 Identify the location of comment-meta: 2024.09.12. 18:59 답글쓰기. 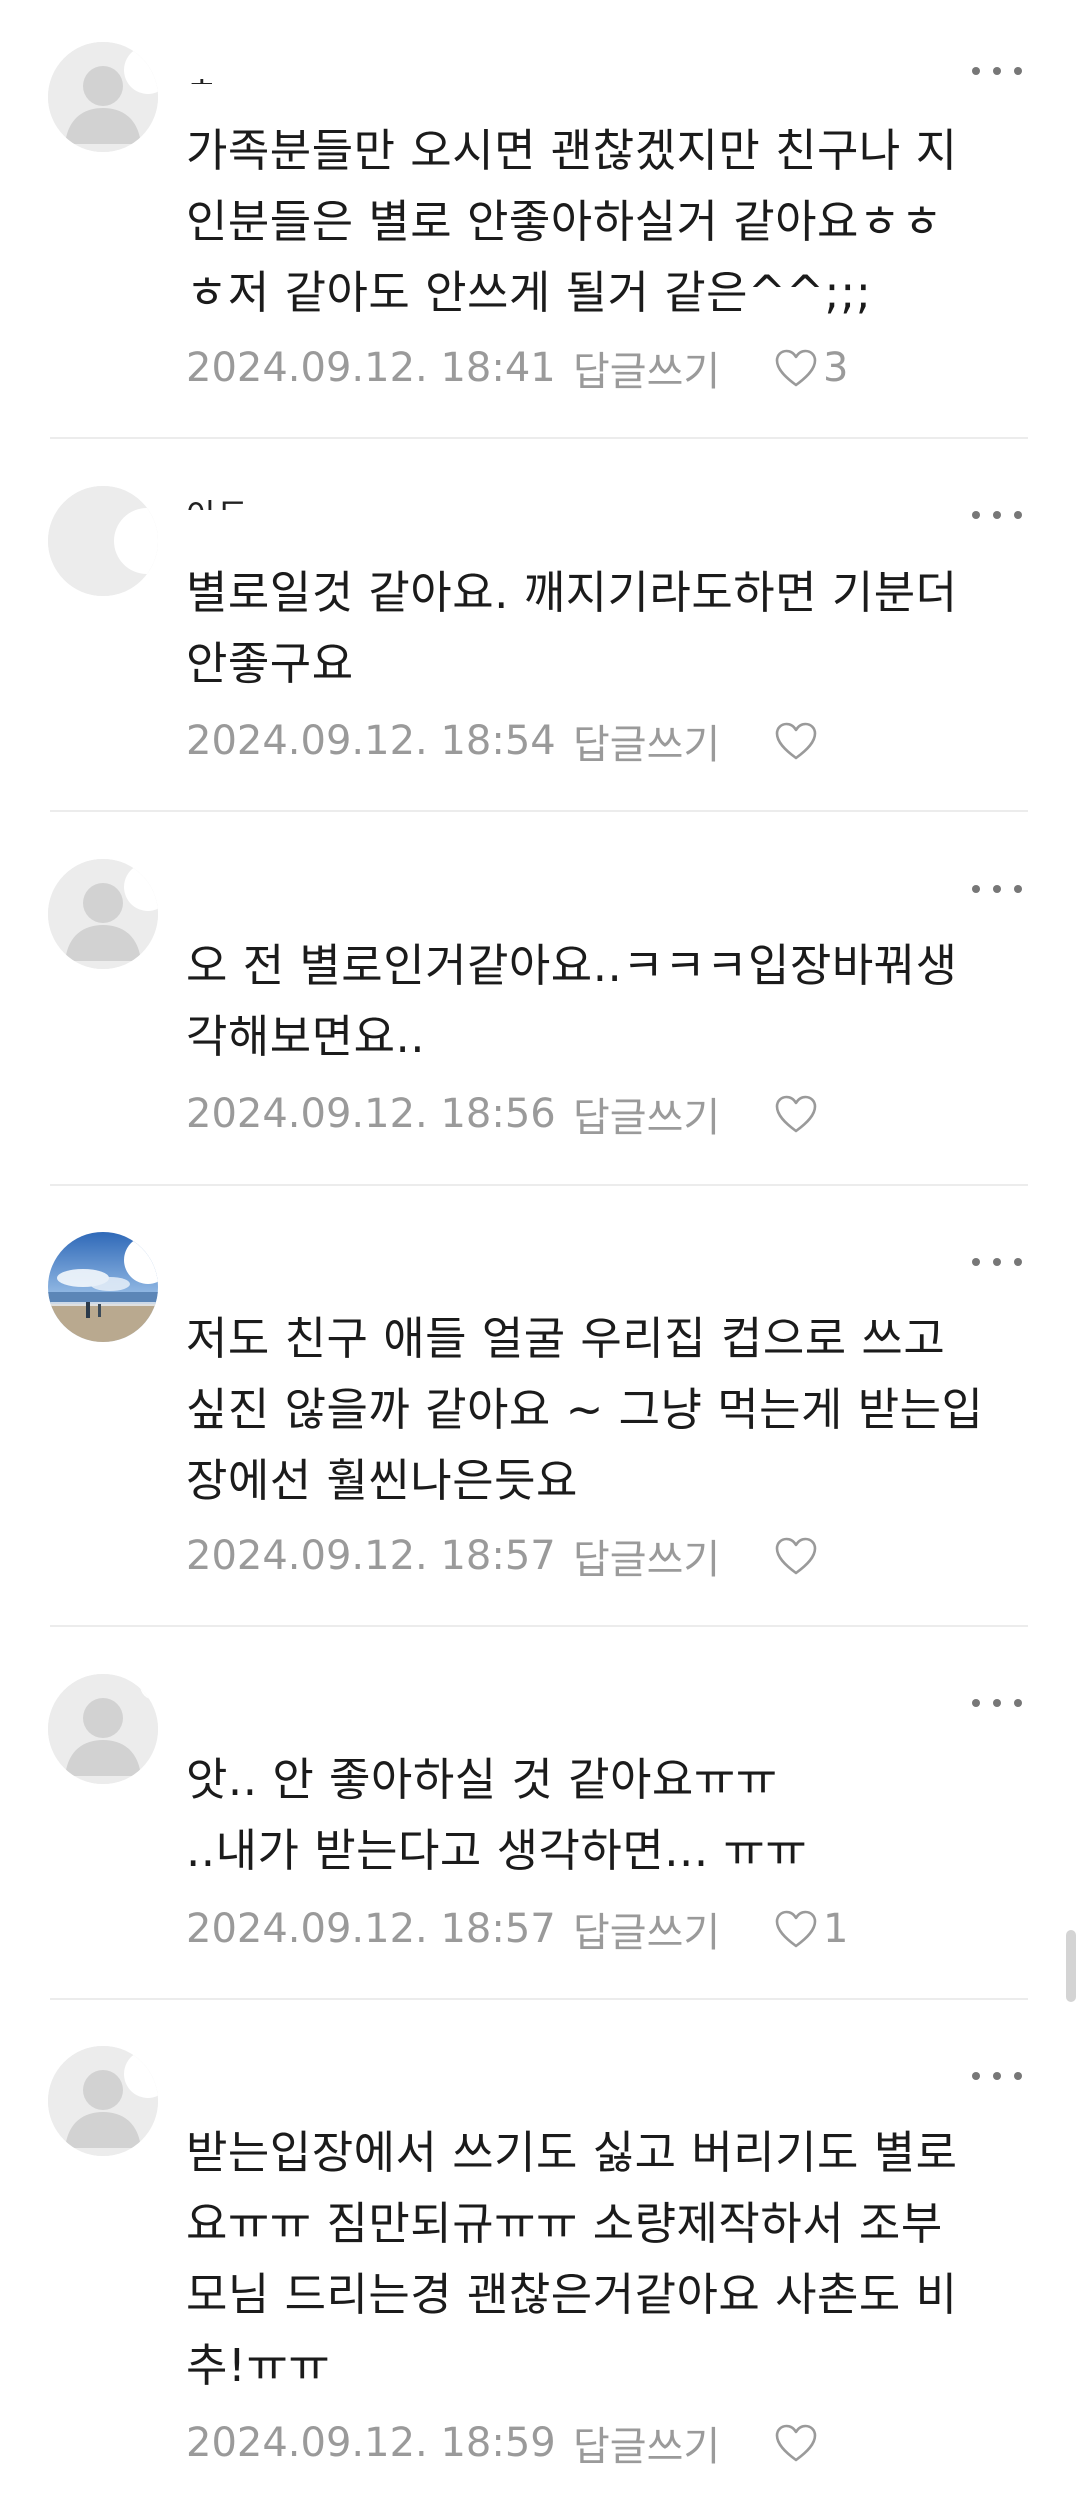
(504, 2444).